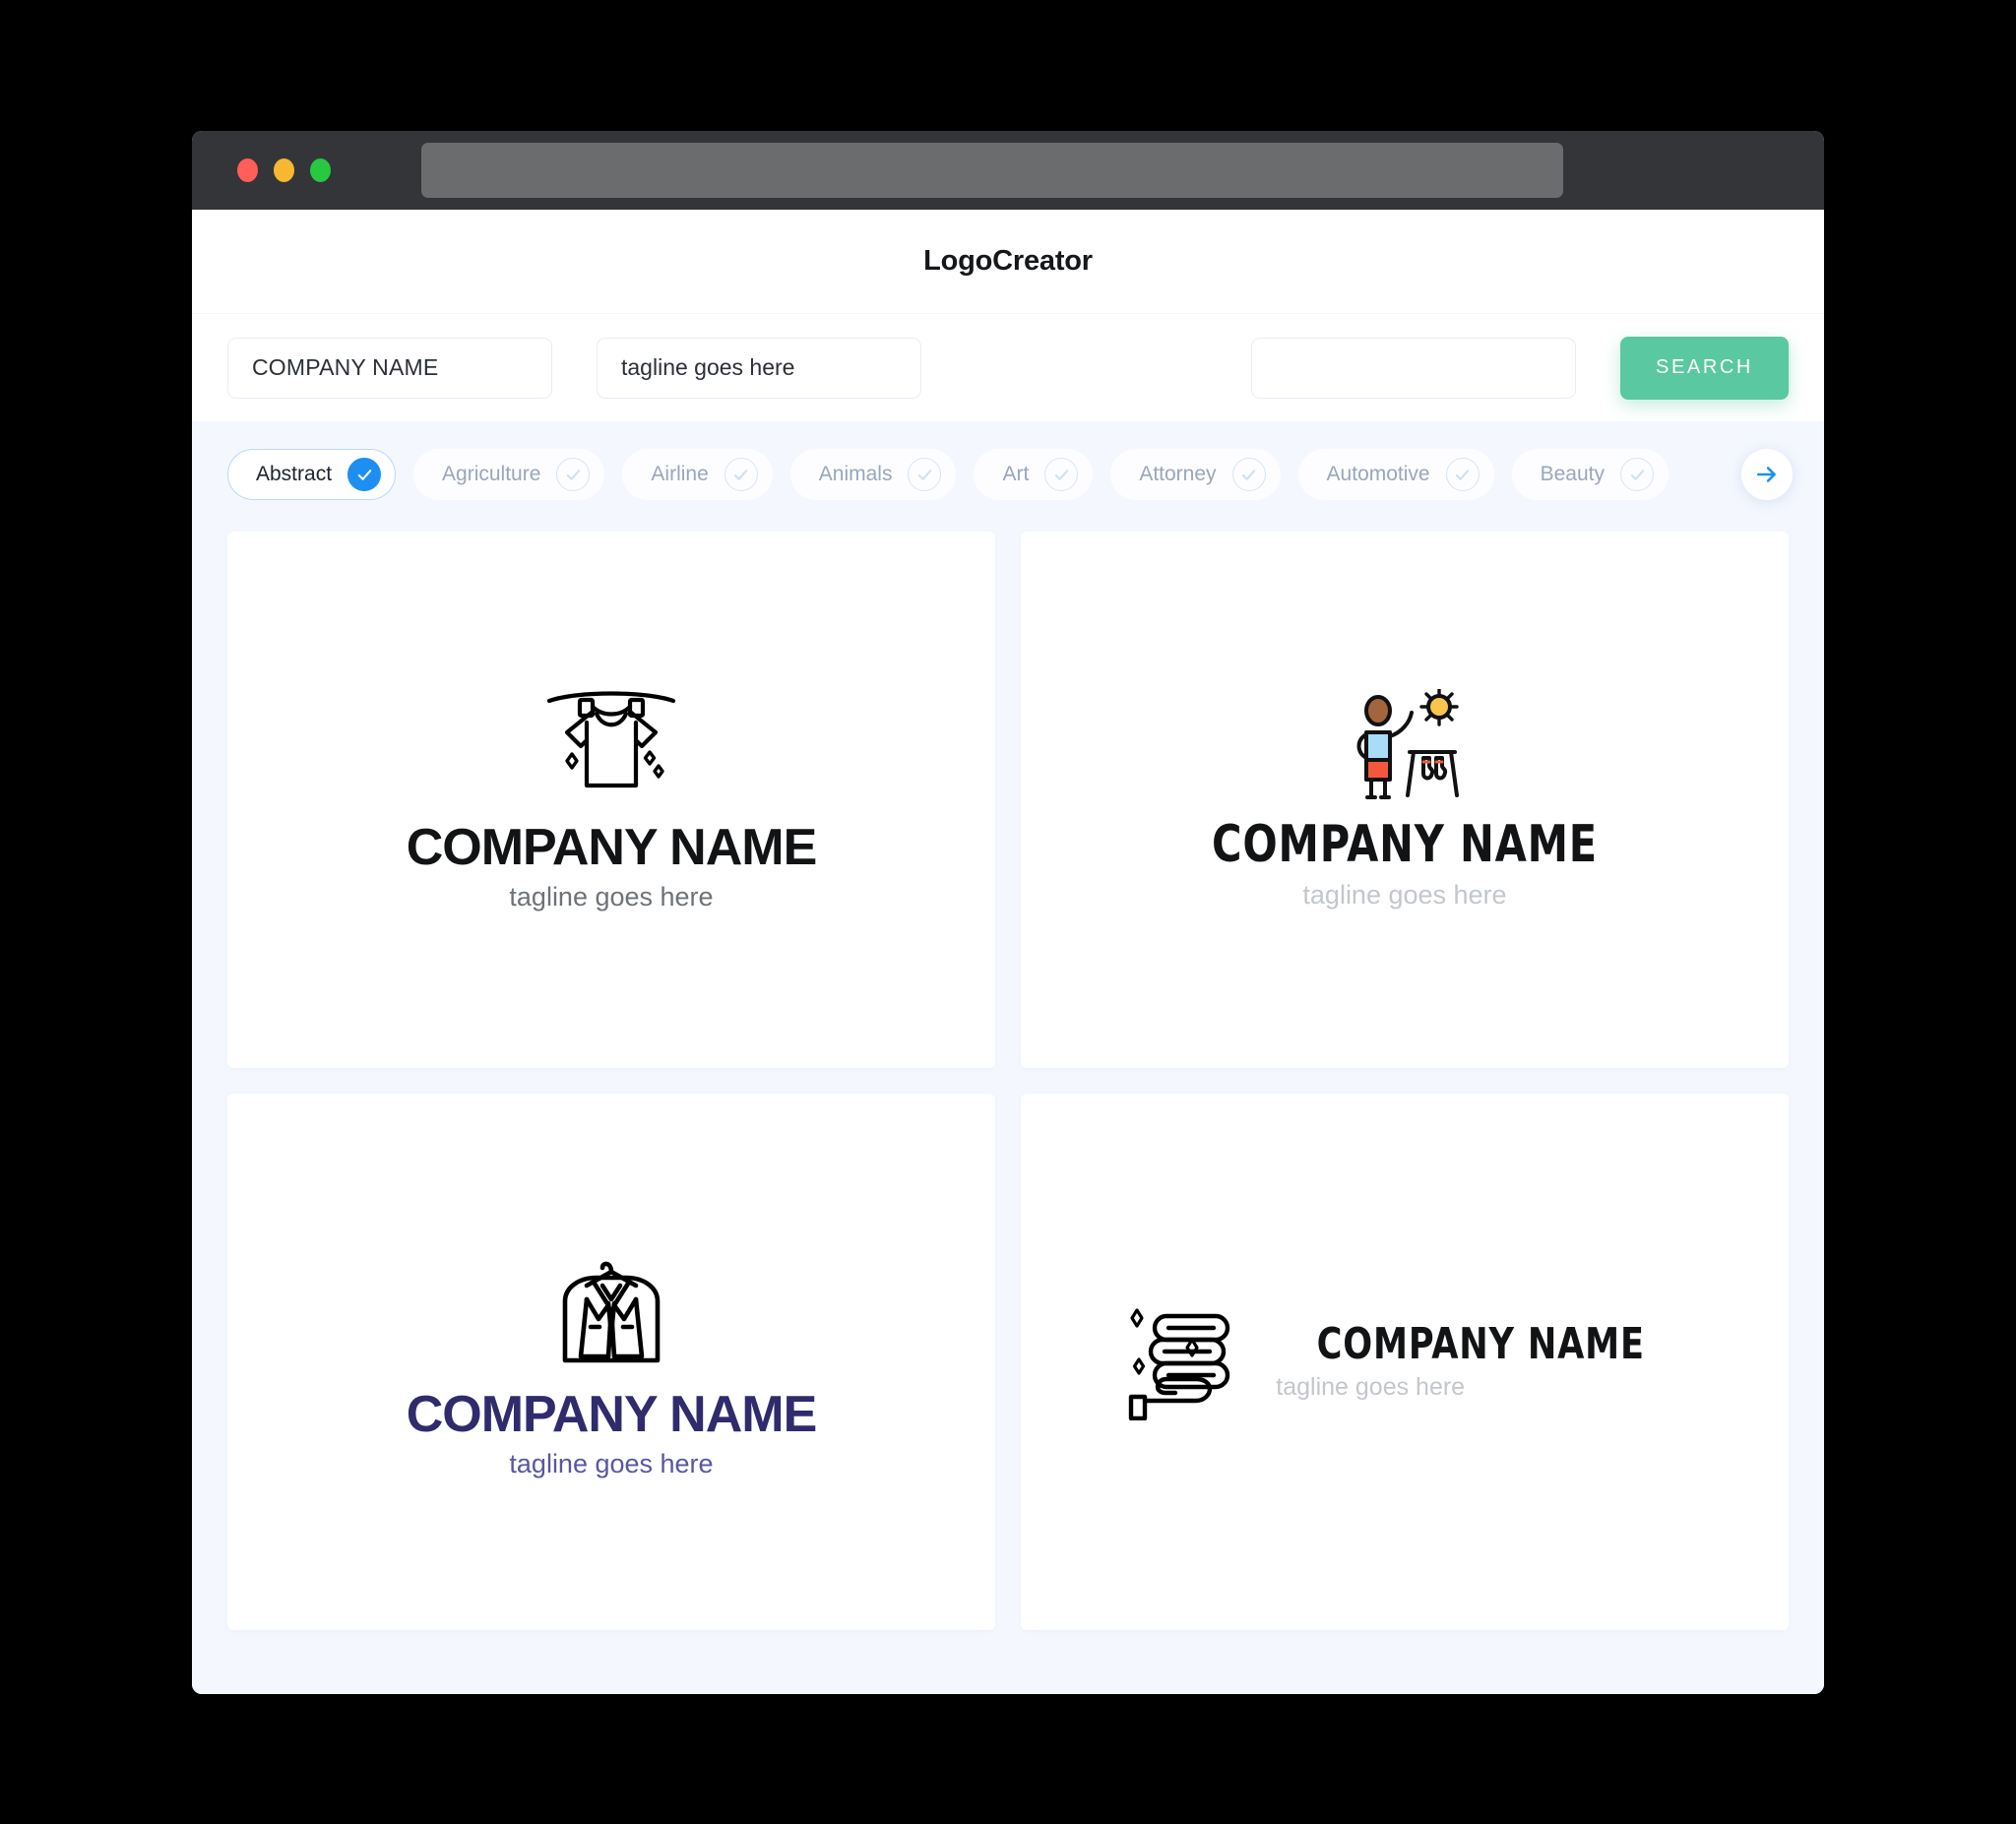 This screenshot has width=2016, height=1824. What do you see at coordinates (294, 474) in the screenshot?
I see `category-chip-label: Abstract` at bounding box center [294, 474].